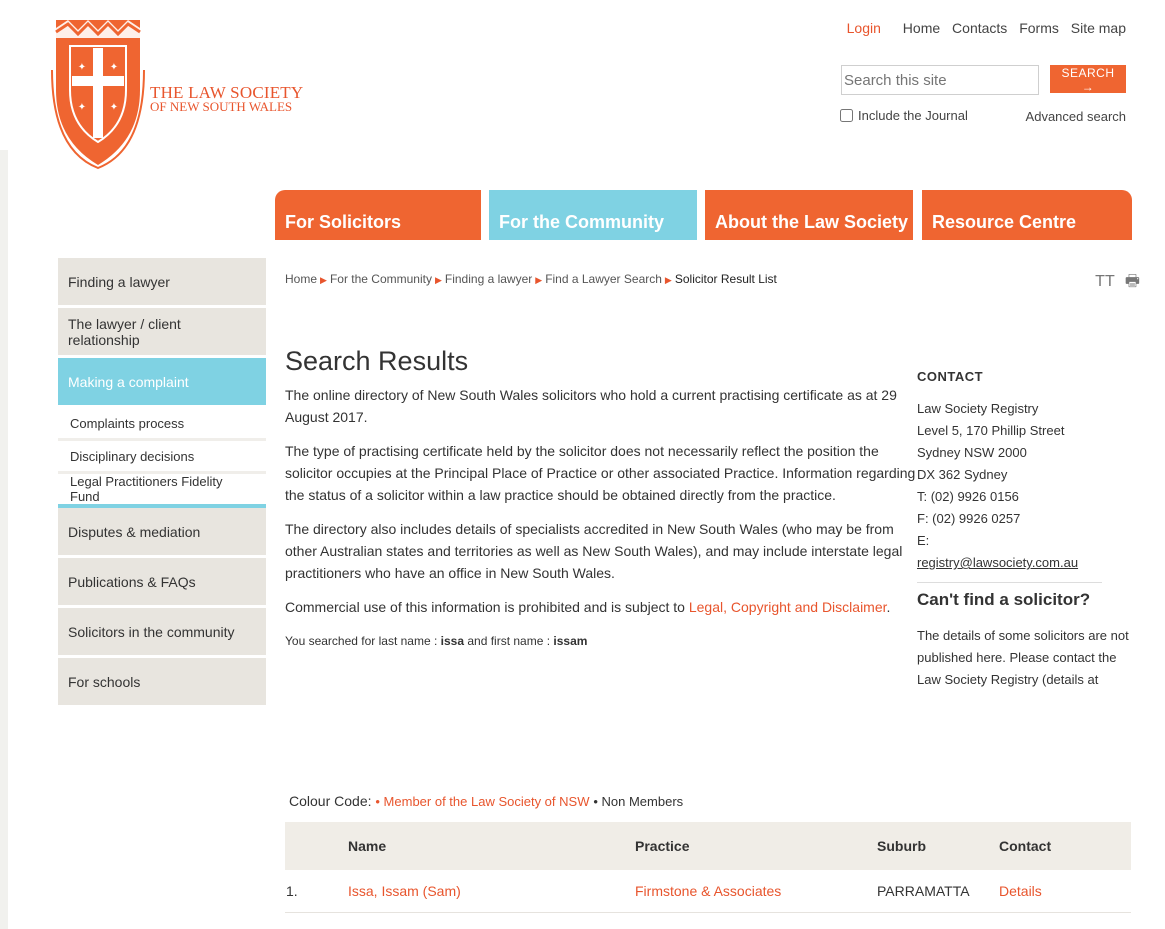 The width and height of the screenshot is (1165, 929). What do you see at coordinates (162, 491) in the screenshot?
I see `sidebar-subitem-fidelity-fund: Legal Practitioners Fidelity Fund` at bounding box center [162, 491].